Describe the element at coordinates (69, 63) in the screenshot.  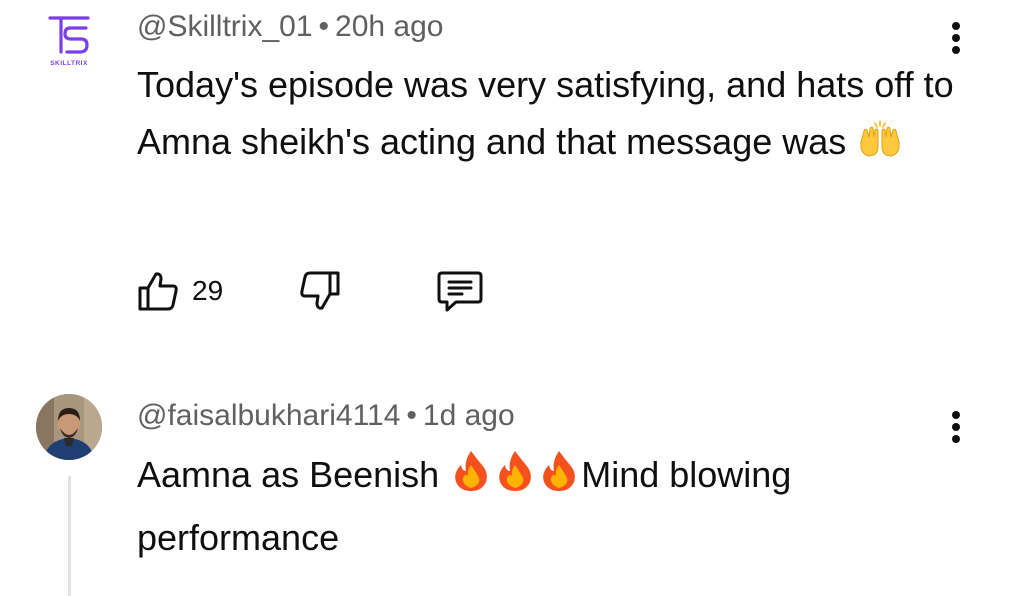
I see `logo-text: SKILLTRIX` at that location.